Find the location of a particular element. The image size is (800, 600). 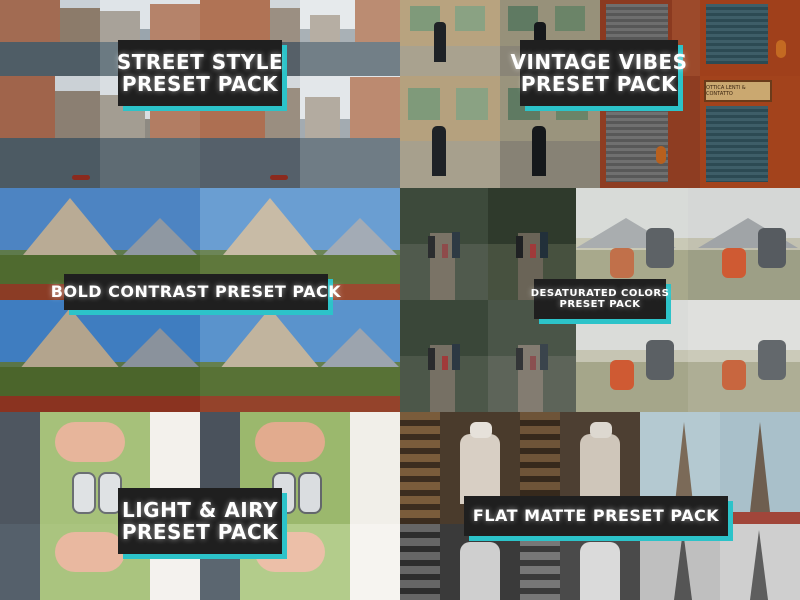

label-line: FLAT MATTE PRESET PACK is located at coordinates (596, 516).